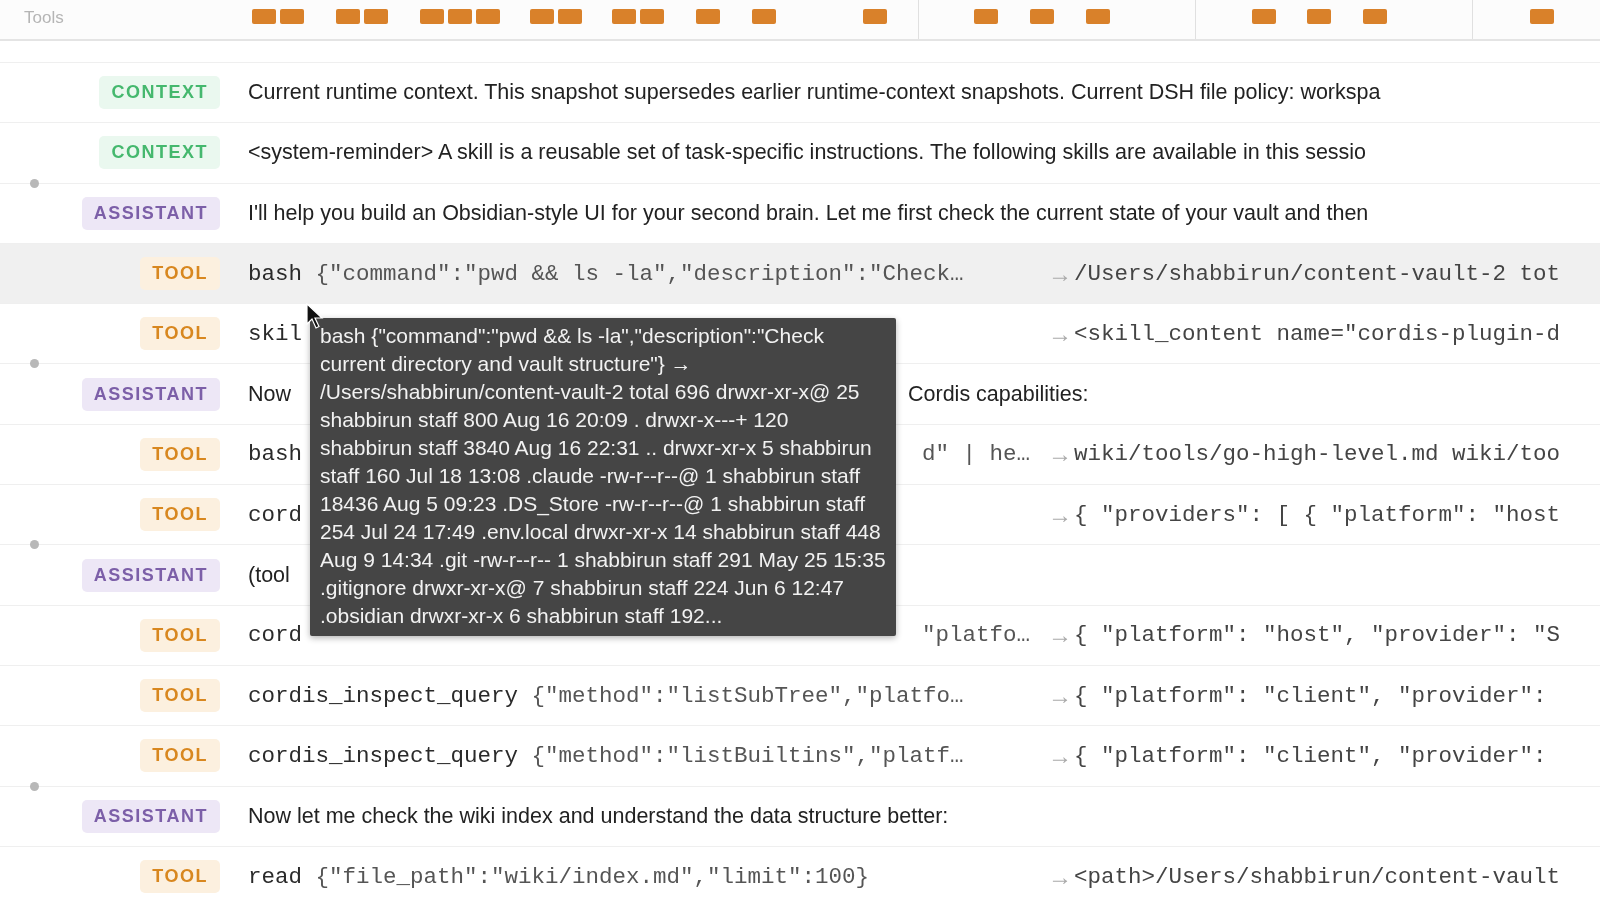 This screenshot has width=1600, height=900. I want to click on message-text: Current runtime context. This snapshot supersedes earlier runtime-context snapshots. Current DSH file policy: workspa, so click(814, 93).